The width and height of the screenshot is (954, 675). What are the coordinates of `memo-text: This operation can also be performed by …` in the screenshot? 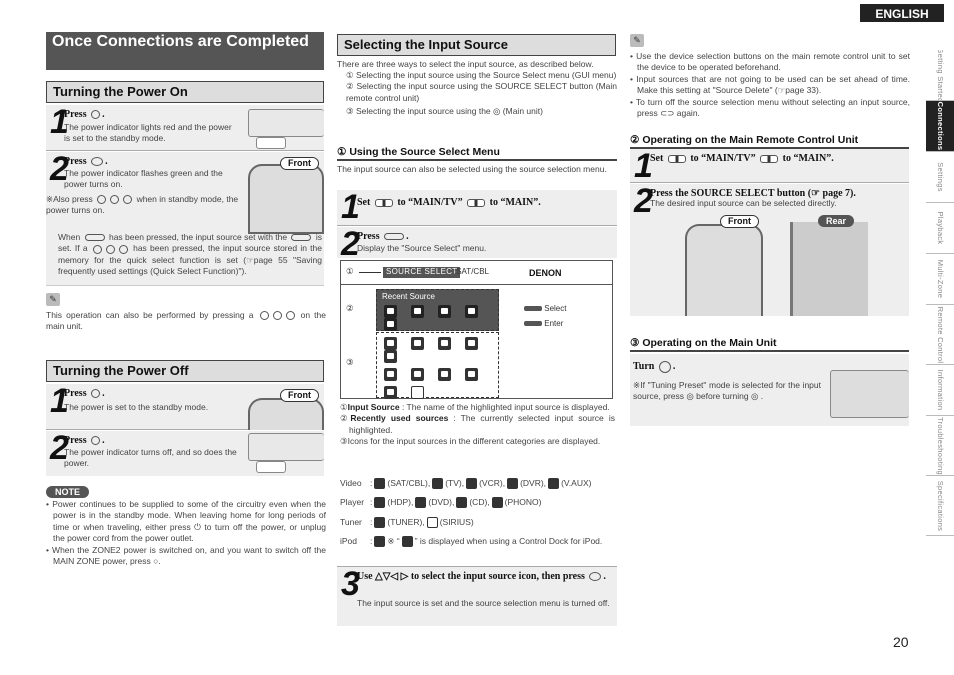 It's located at (186, 321).